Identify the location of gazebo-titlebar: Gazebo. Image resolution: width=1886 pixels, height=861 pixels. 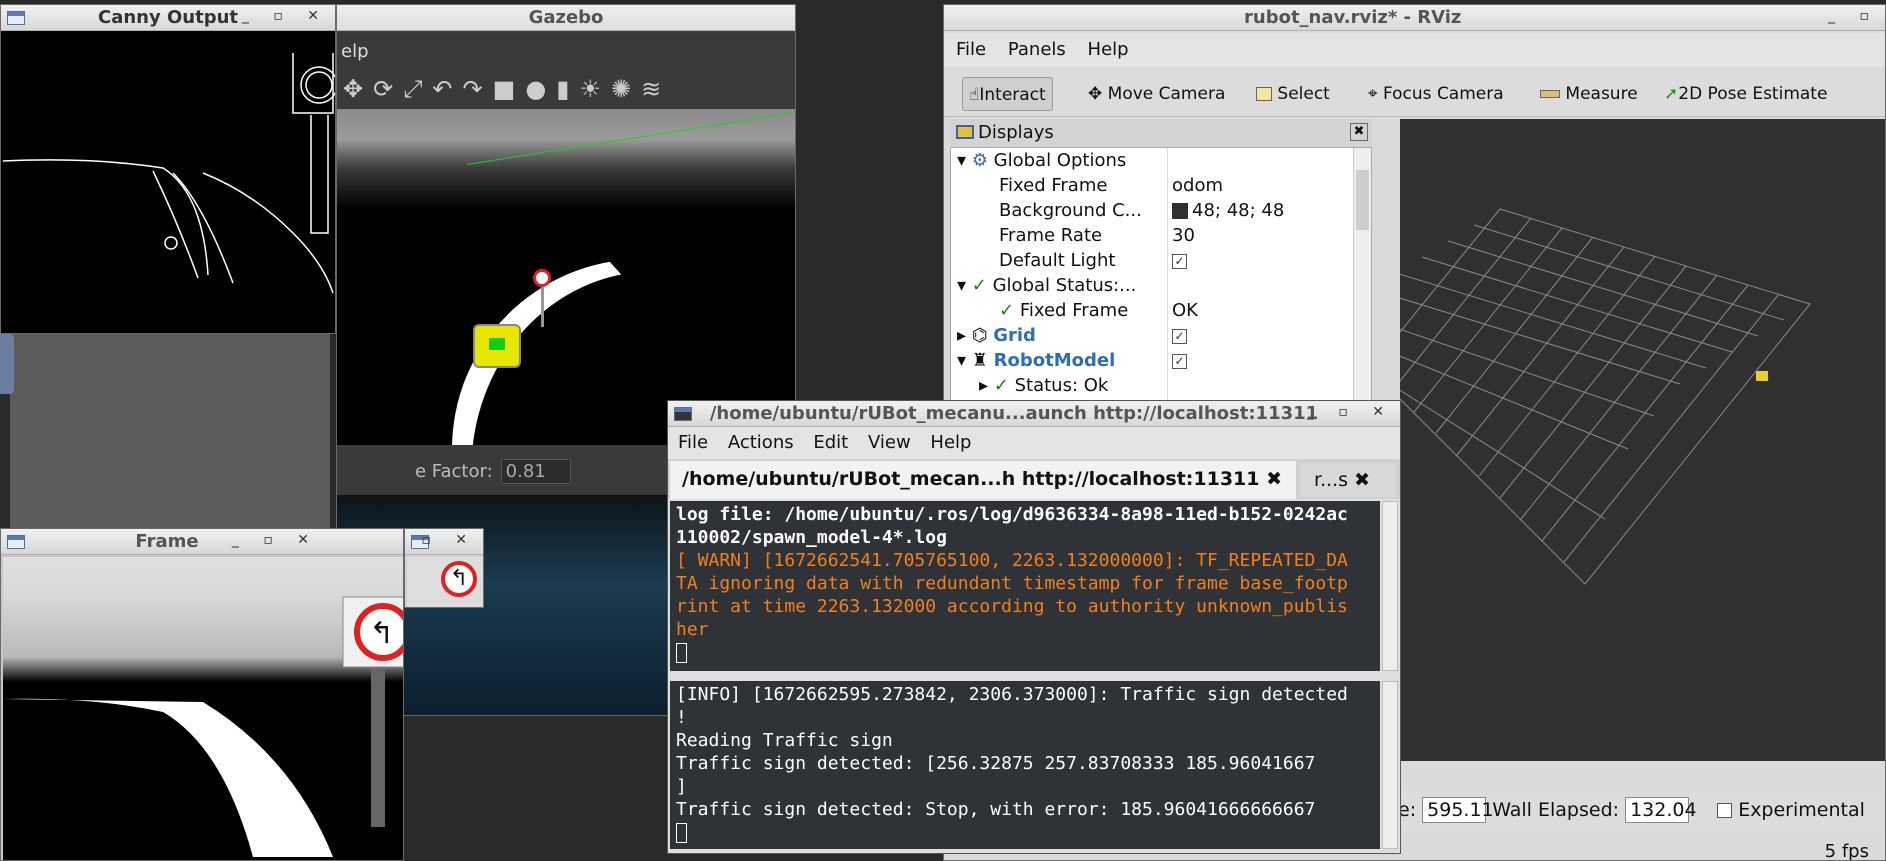
(566, 18).